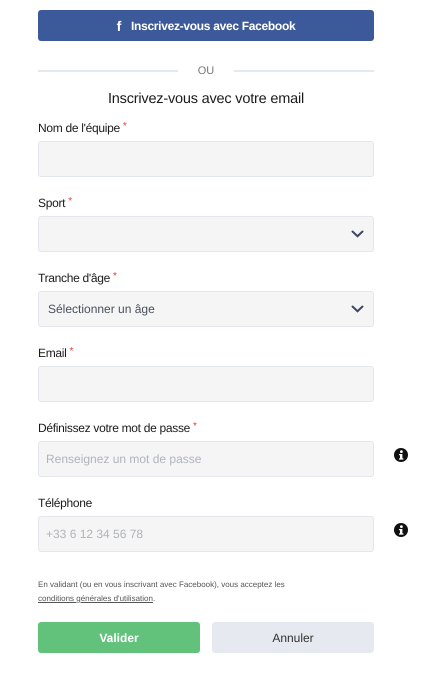 Image resolution: width=433 pixels, height=677 pixels. I want to click on facebook-signup-label: Inscrivez-vous avec Facebook, so click(213, 25).